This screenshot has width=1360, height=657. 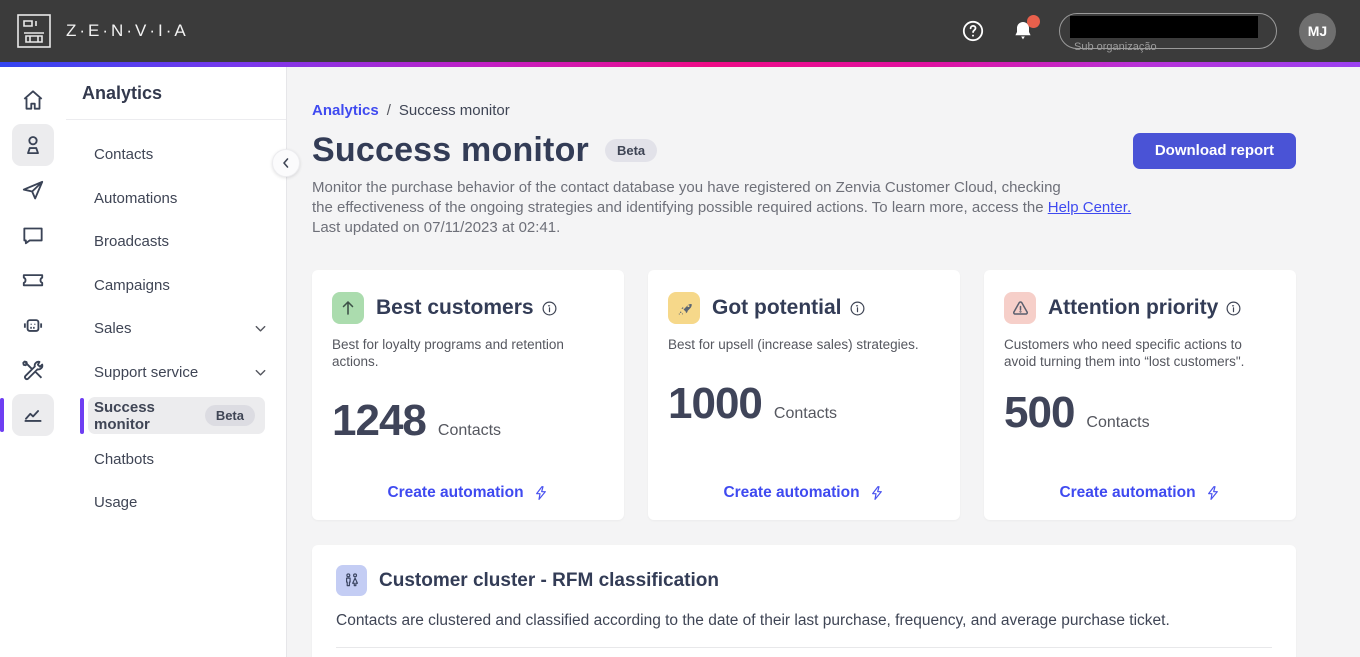 I want to click on cluster-title: Customer cluster - RFM classification, so click(x=549, y=580).